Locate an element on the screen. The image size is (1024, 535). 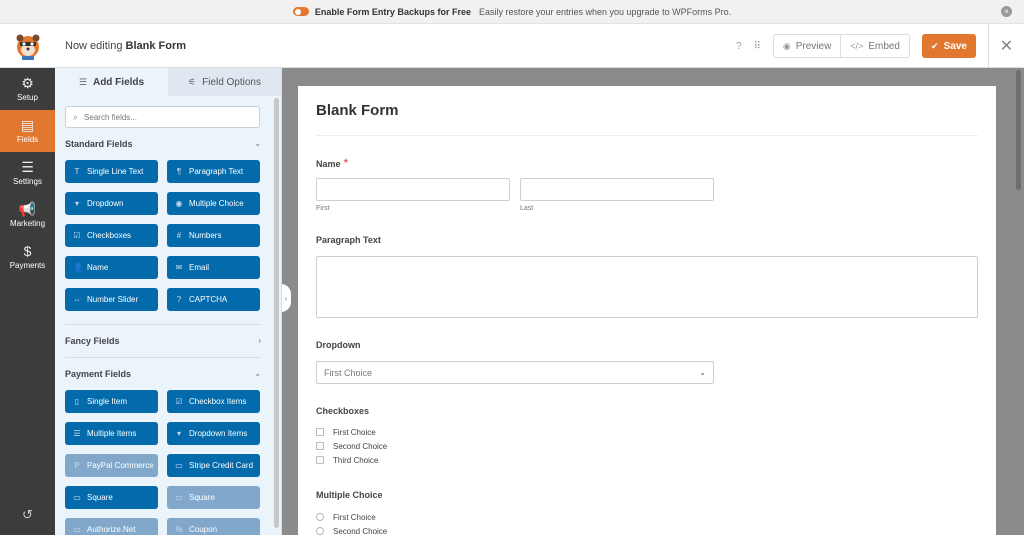
add-numbers-button: # Numbers is located at coordinates (213, 235).